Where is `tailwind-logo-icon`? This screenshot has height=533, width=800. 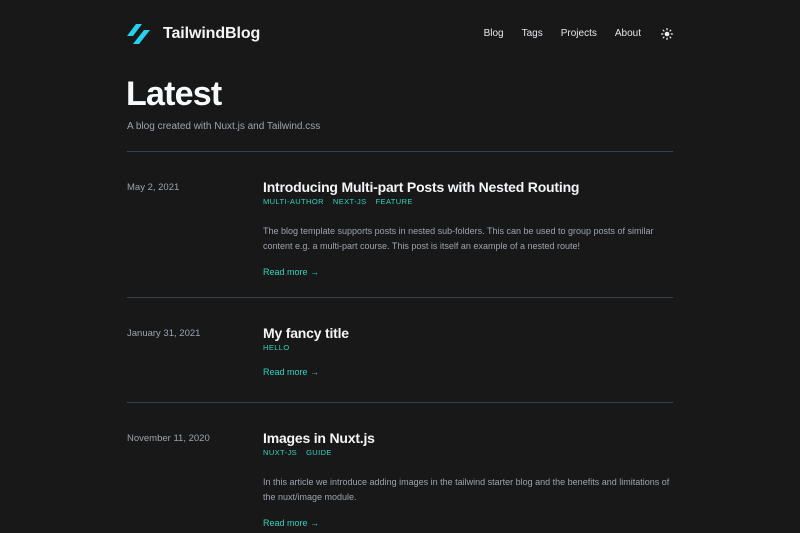 tailwind-logo-icon is located at coordinates (138, 34).